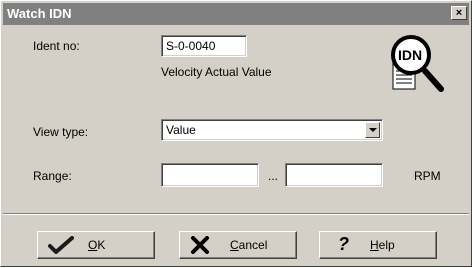  Describe the element at coordinates (236, 214) in the screenshot. I see `divider` at that location.